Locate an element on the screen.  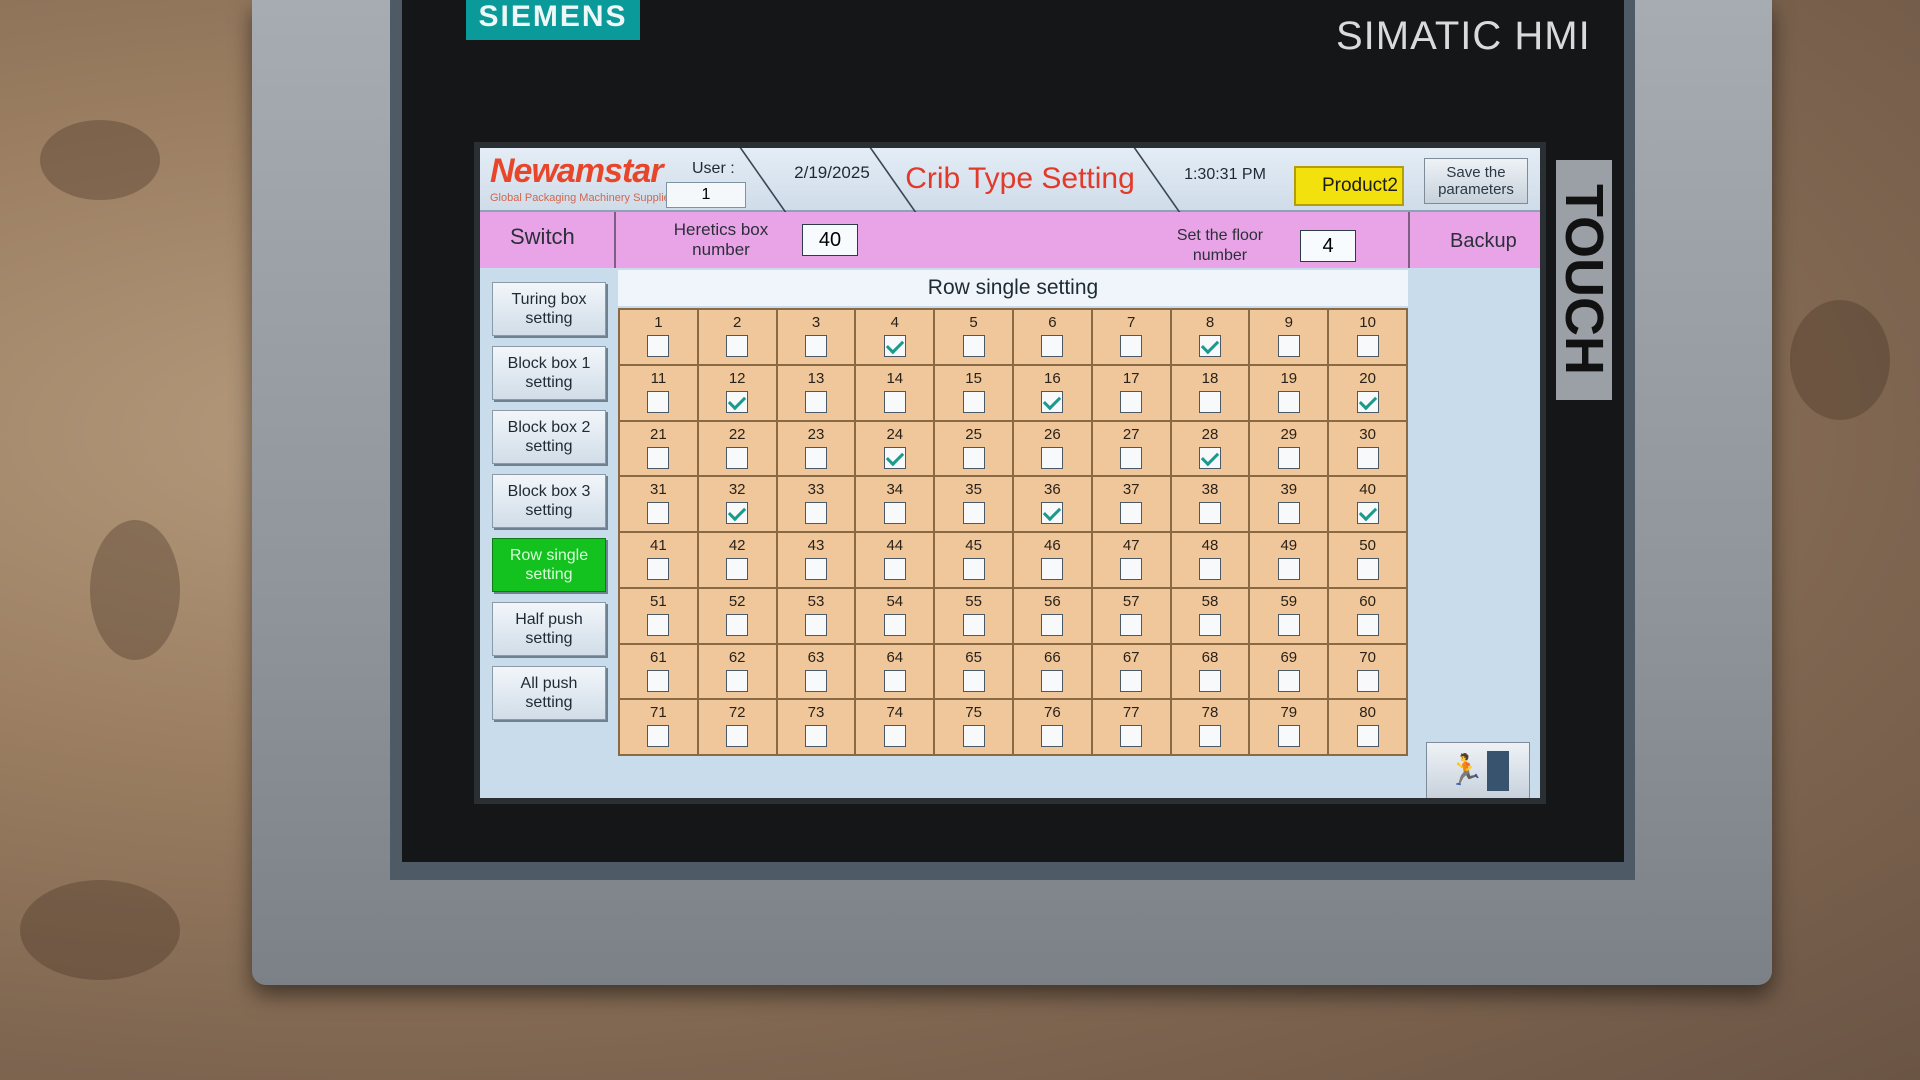
cell-number: 76 is located at coordinates (1052, 713).